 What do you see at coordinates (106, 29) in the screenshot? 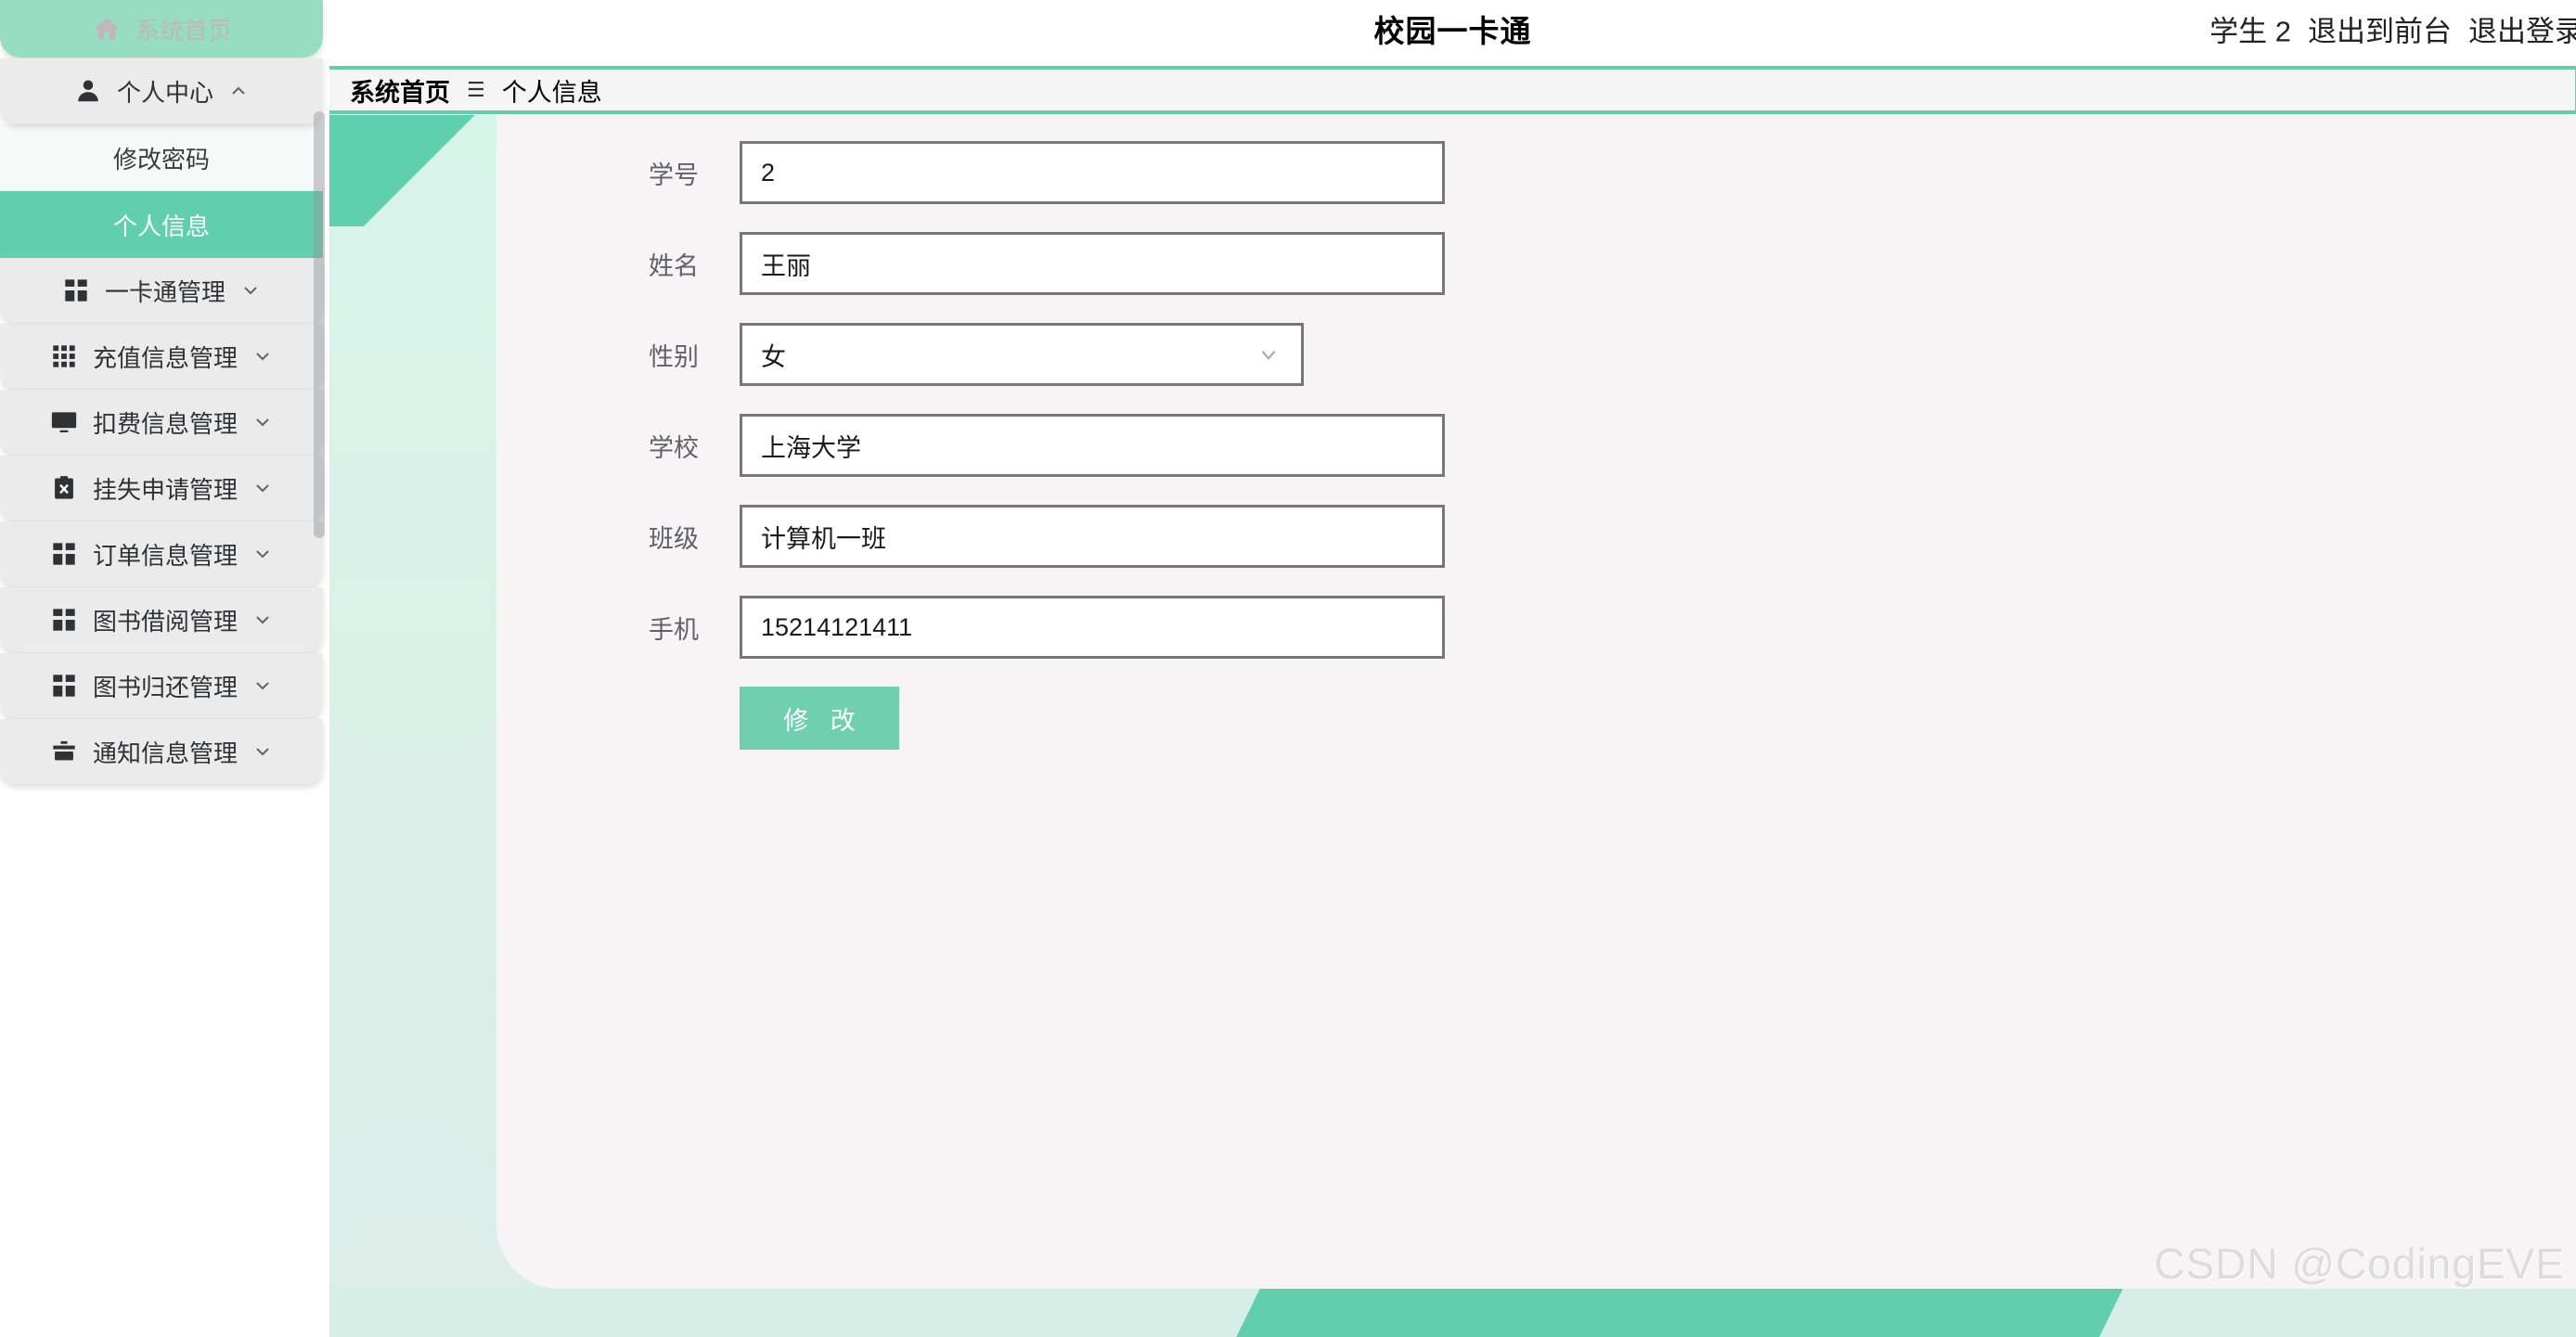
I see `home-icon` at bounding box center [106, 29].